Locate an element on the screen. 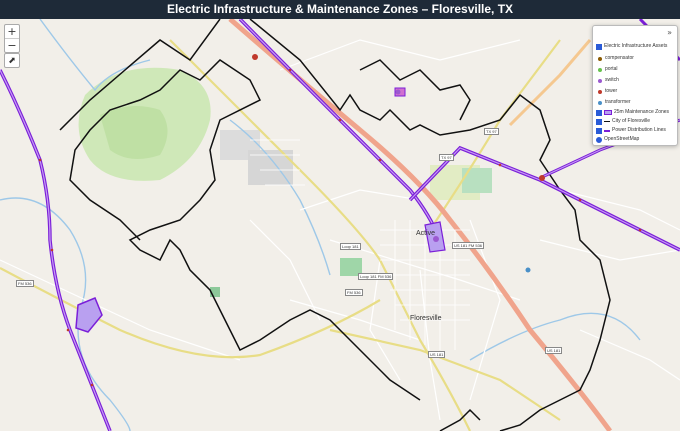 This screenshot has height=431, width=680. legend-item-transformer: transformer is located at coordinates (614, 102).